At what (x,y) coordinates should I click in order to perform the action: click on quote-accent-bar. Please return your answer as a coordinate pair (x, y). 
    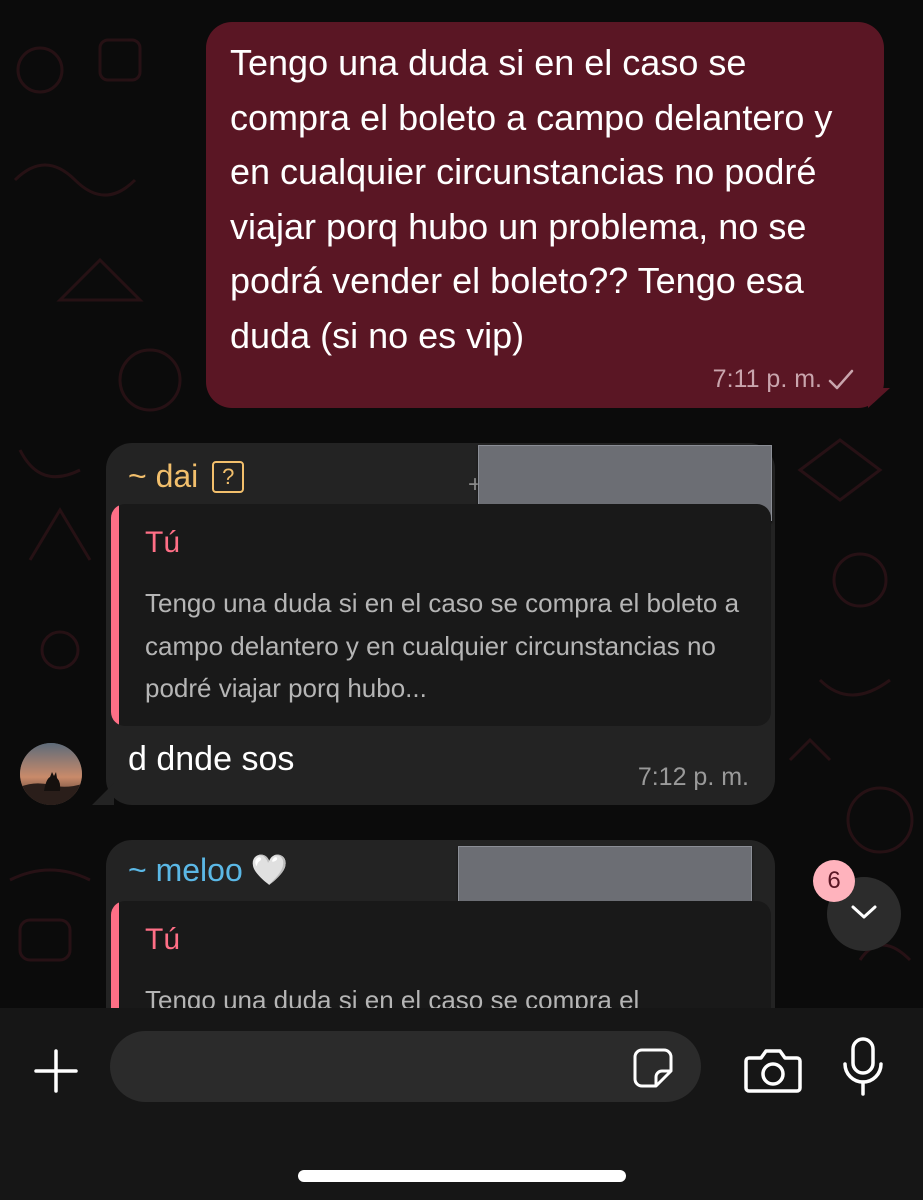
    Looking at the image, I should click on (115, 615).